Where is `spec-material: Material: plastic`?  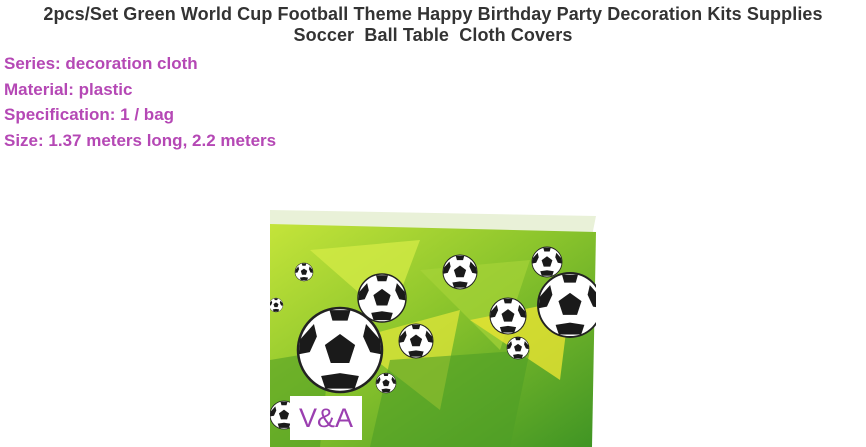 spec-material: Material: plastic is located at coordinates (68, 89).